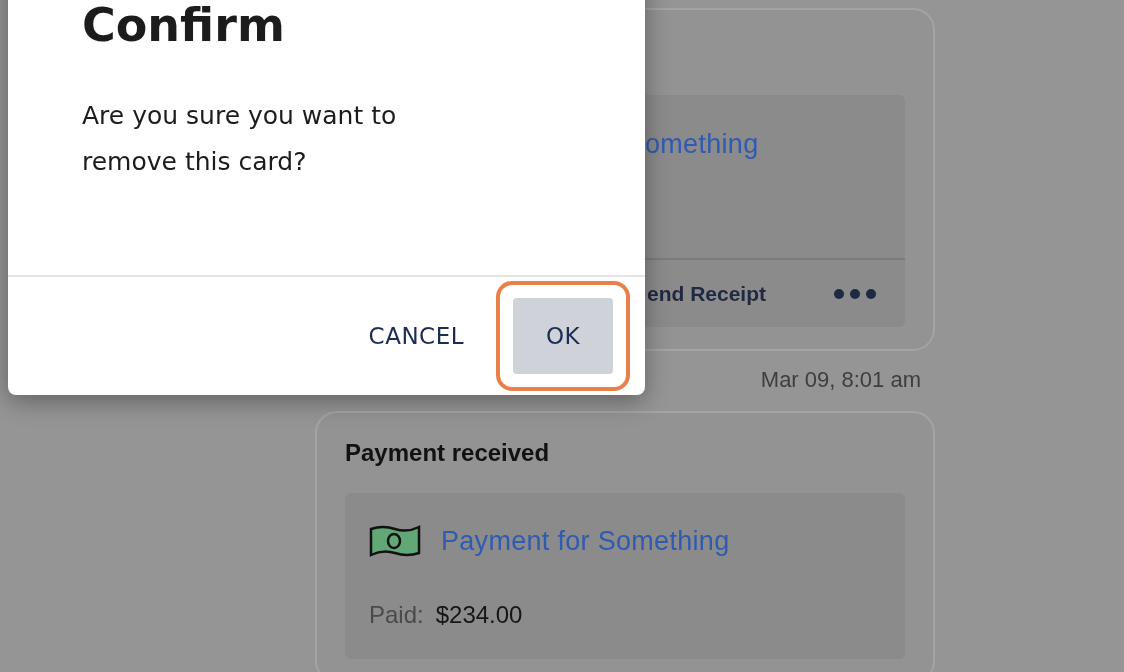  What do you see at coordinates (855, 293) in the screenshot?
I see `more-icon` at bounding box center [855, 293].